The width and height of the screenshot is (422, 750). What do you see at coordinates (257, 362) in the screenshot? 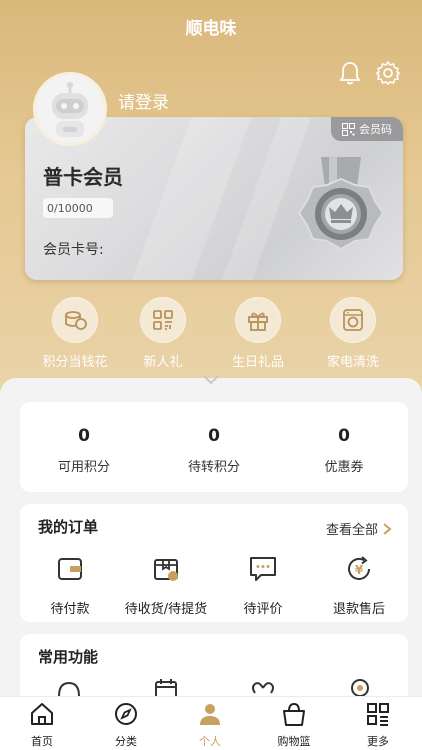
I see `quick-action-label: 生日礼品` at bounding box center [257, 362].